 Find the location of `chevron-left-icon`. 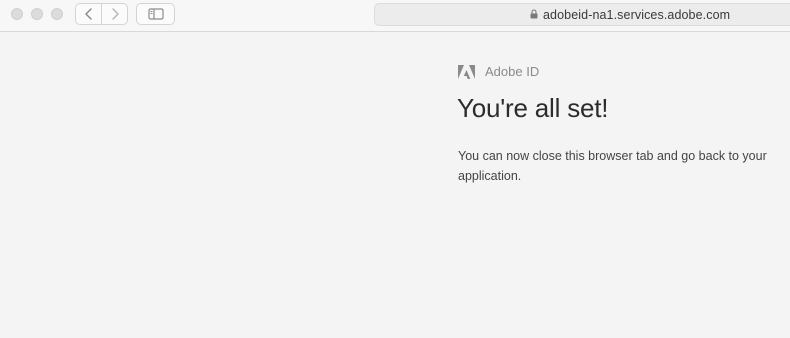

chevron-left-icon is located at coordinates (88, 14).